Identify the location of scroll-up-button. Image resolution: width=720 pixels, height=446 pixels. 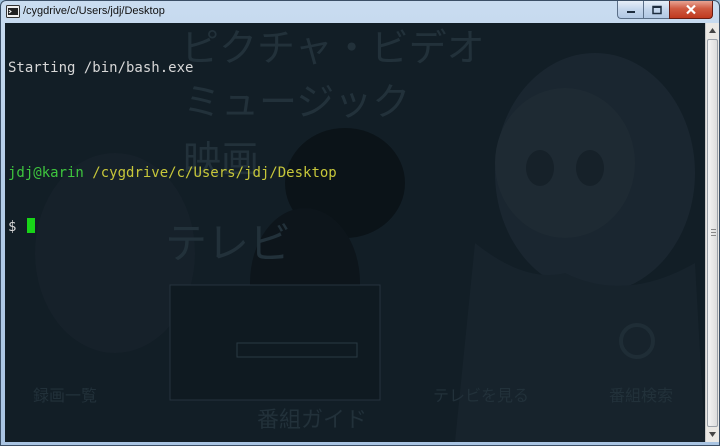
(712, 30).